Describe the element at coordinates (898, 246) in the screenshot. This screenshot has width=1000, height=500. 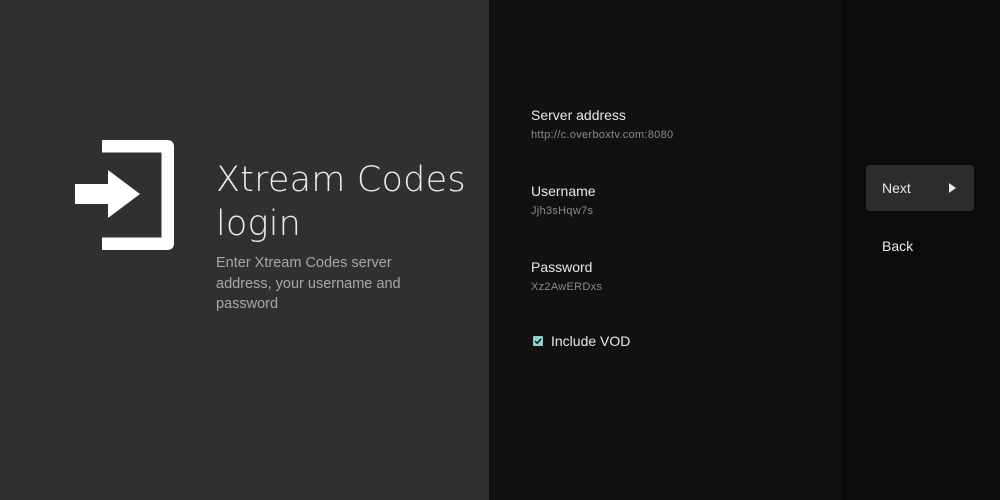
I see `back-button-label: Back` at that location.